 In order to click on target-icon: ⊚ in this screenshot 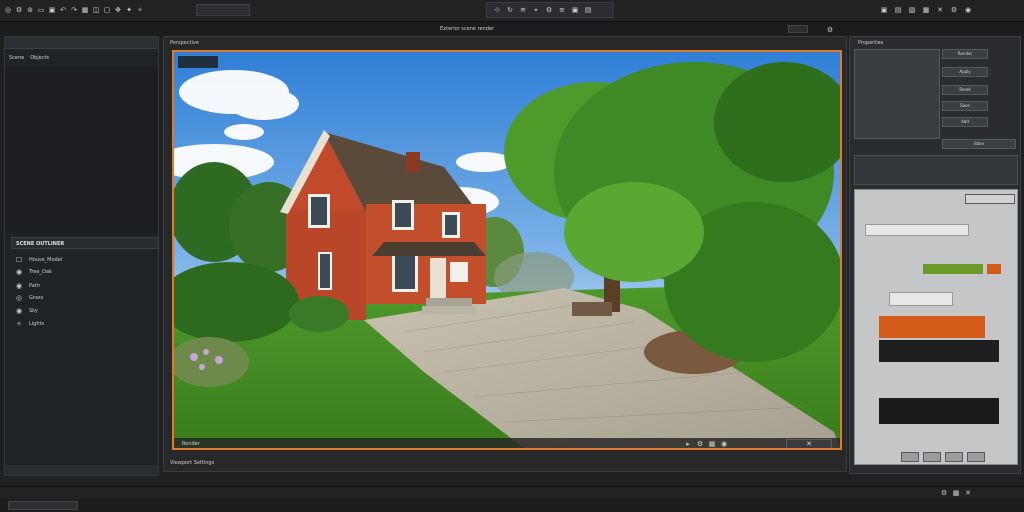, I will do `click(30, 10)`.